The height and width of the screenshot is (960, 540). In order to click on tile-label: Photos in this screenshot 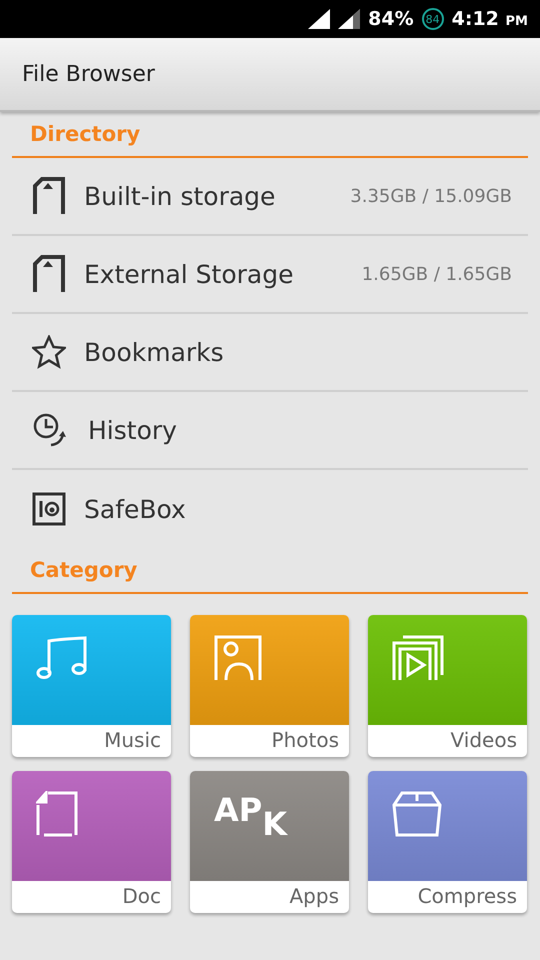, I will do `click(306, 739)`.